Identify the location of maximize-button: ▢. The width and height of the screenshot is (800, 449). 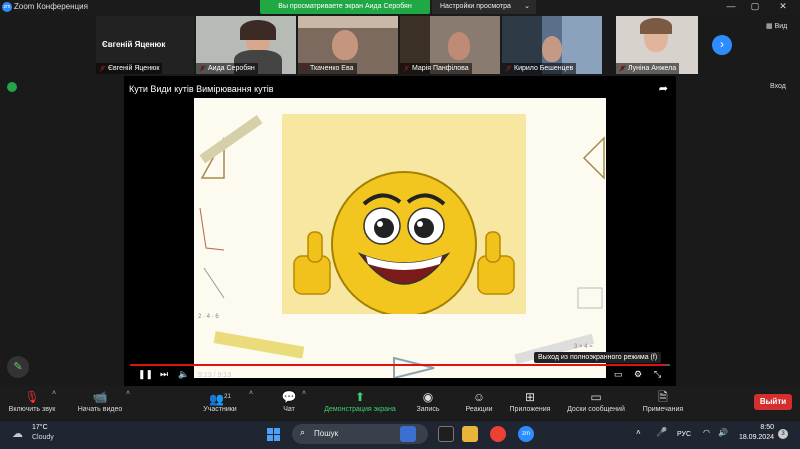
(755, 6).